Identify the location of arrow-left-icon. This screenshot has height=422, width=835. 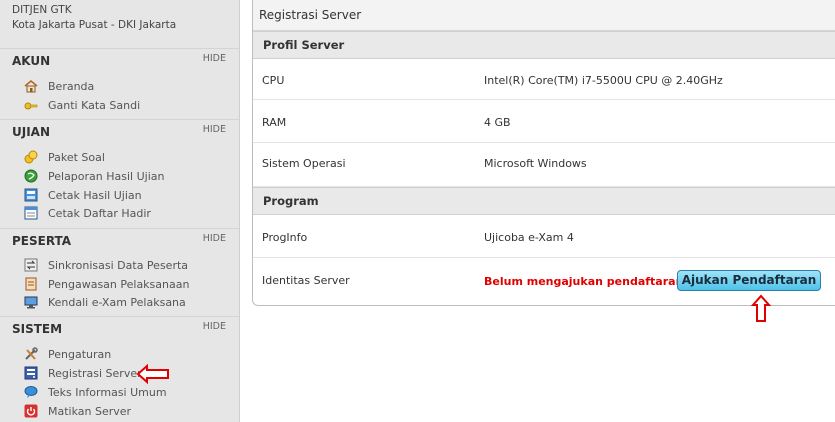
(152, 374).